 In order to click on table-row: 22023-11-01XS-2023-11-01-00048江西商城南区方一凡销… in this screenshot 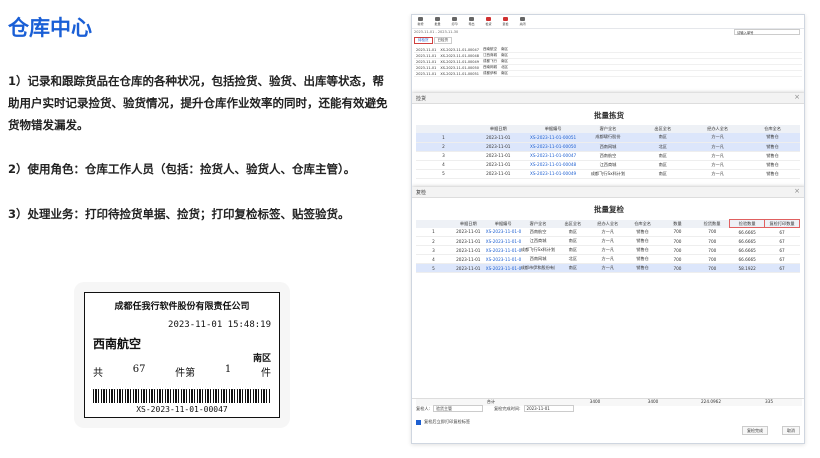, I will do `click(608, 241)`.